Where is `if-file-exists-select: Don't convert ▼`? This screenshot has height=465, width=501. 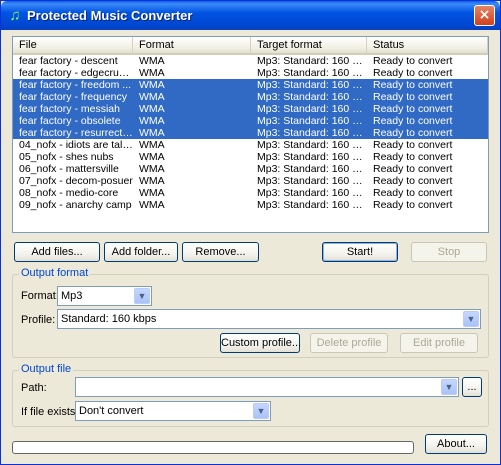
if-file-exists-select: Don't convert ▼ is located at coordinates (173, 411).